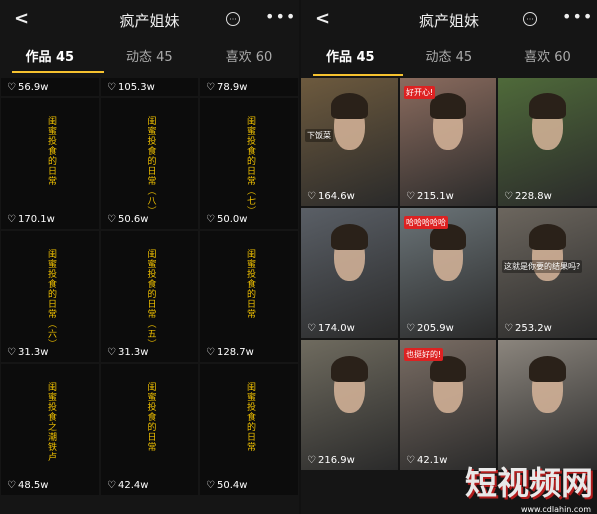  Describe the element at coordinates (133, 485) in the screenshot. I see `like-value: 42.4w` at that location.